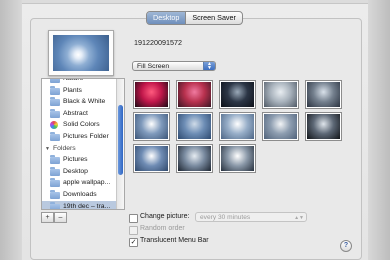  What do you see at coordinates (346, 246) in the screenshot?
I see `help-button: ?` at bounding box center [346, 246].